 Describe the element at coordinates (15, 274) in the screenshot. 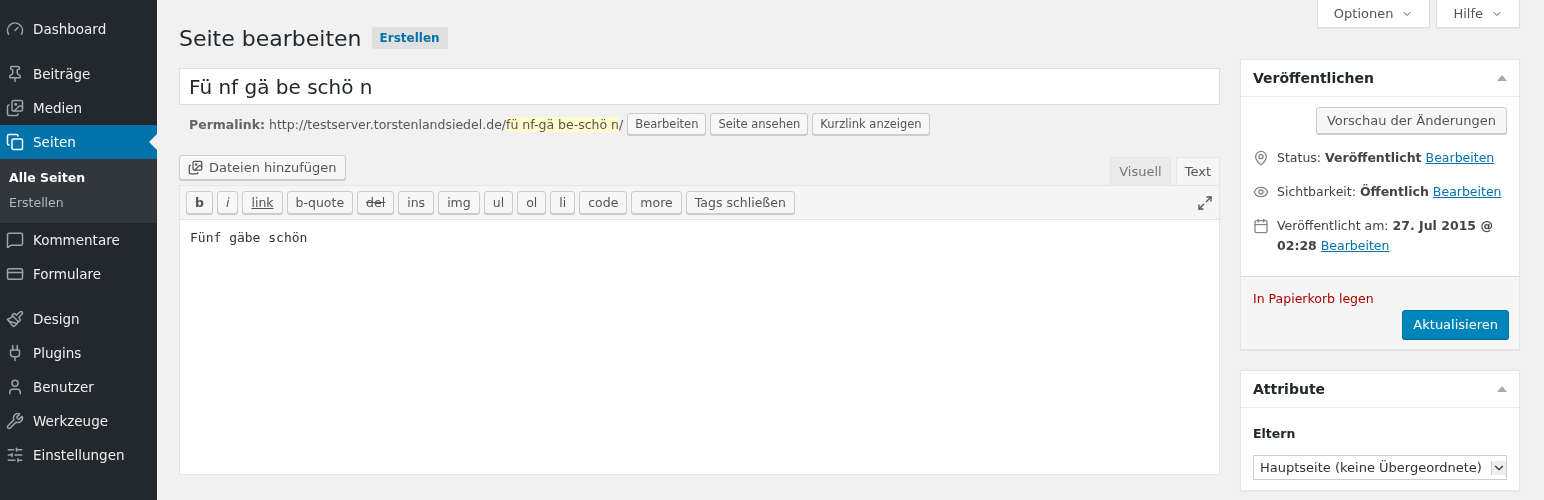

I see `form-icon` at that location.